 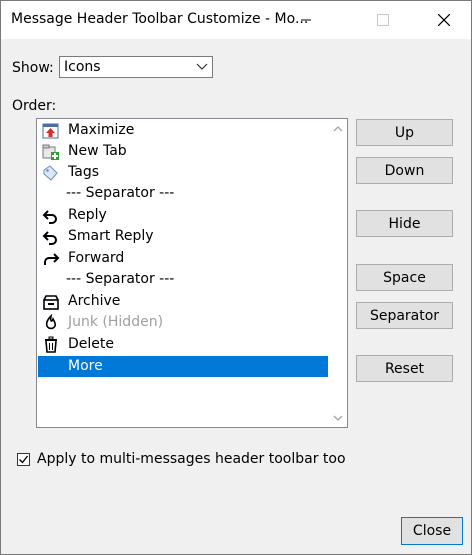 What do you see at coordinates (85, 366) in the screenshot?
I see `list-item-label: More` at bounding box center [85, 366].